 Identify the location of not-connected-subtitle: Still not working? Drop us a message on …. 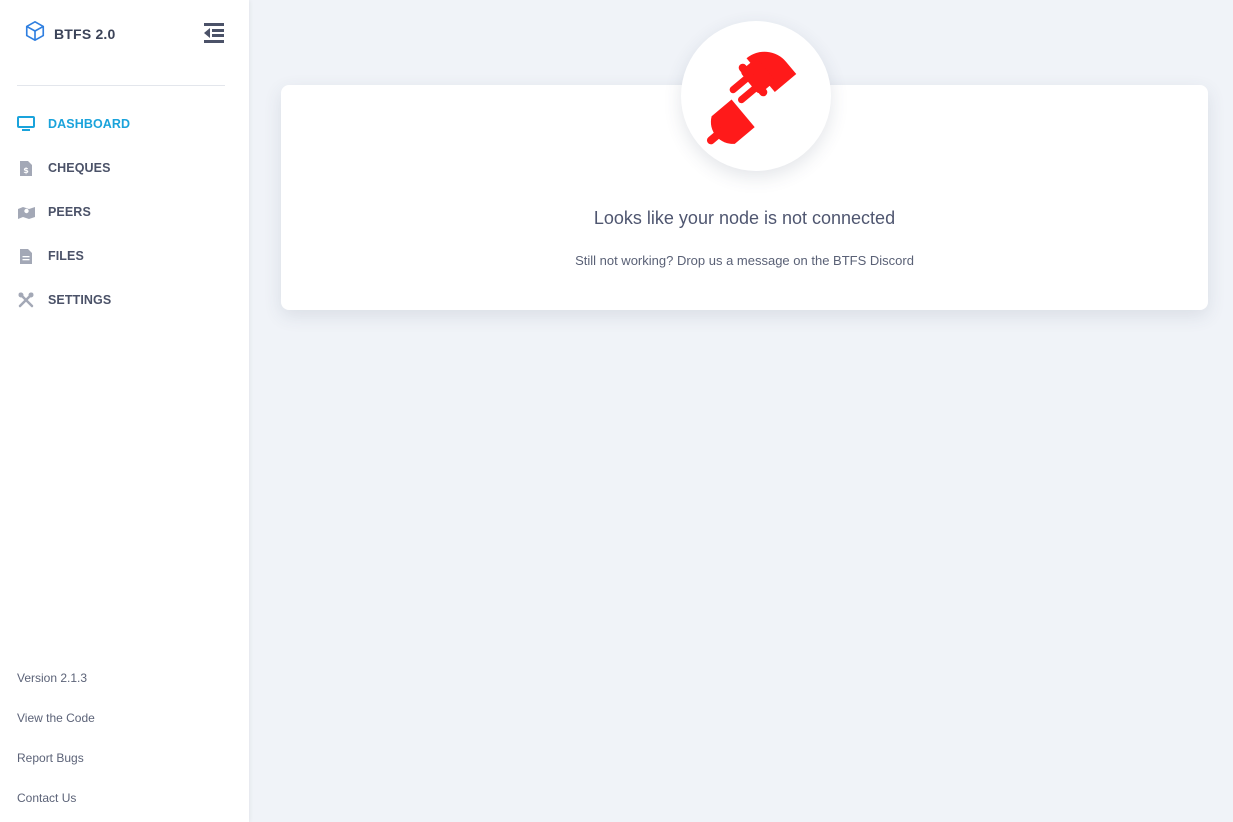
(744, 260).